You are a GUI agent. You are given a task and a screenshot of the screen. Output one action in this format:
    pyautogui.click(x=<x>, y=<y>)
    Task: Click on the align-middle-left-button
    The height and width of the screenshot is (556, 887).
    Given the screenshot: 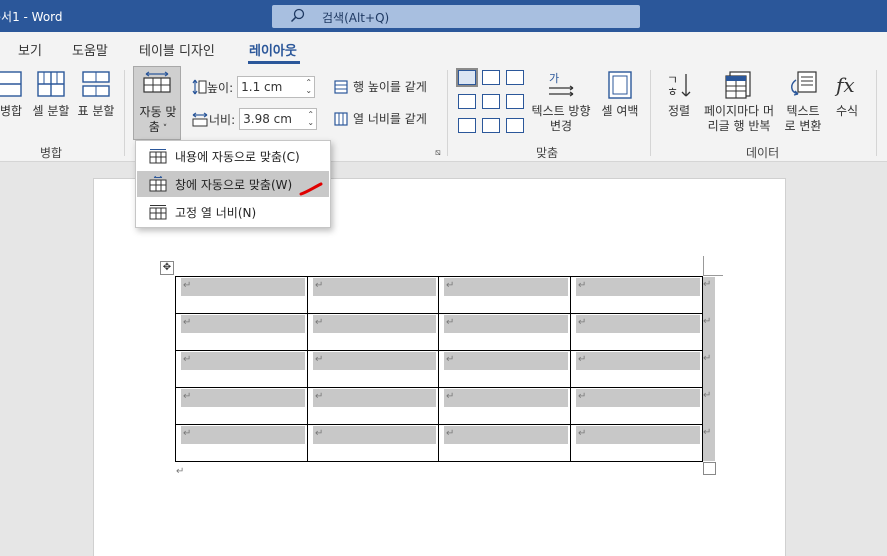 What is the action you would take?
    pyautogui.click(x=467, y=101)
    